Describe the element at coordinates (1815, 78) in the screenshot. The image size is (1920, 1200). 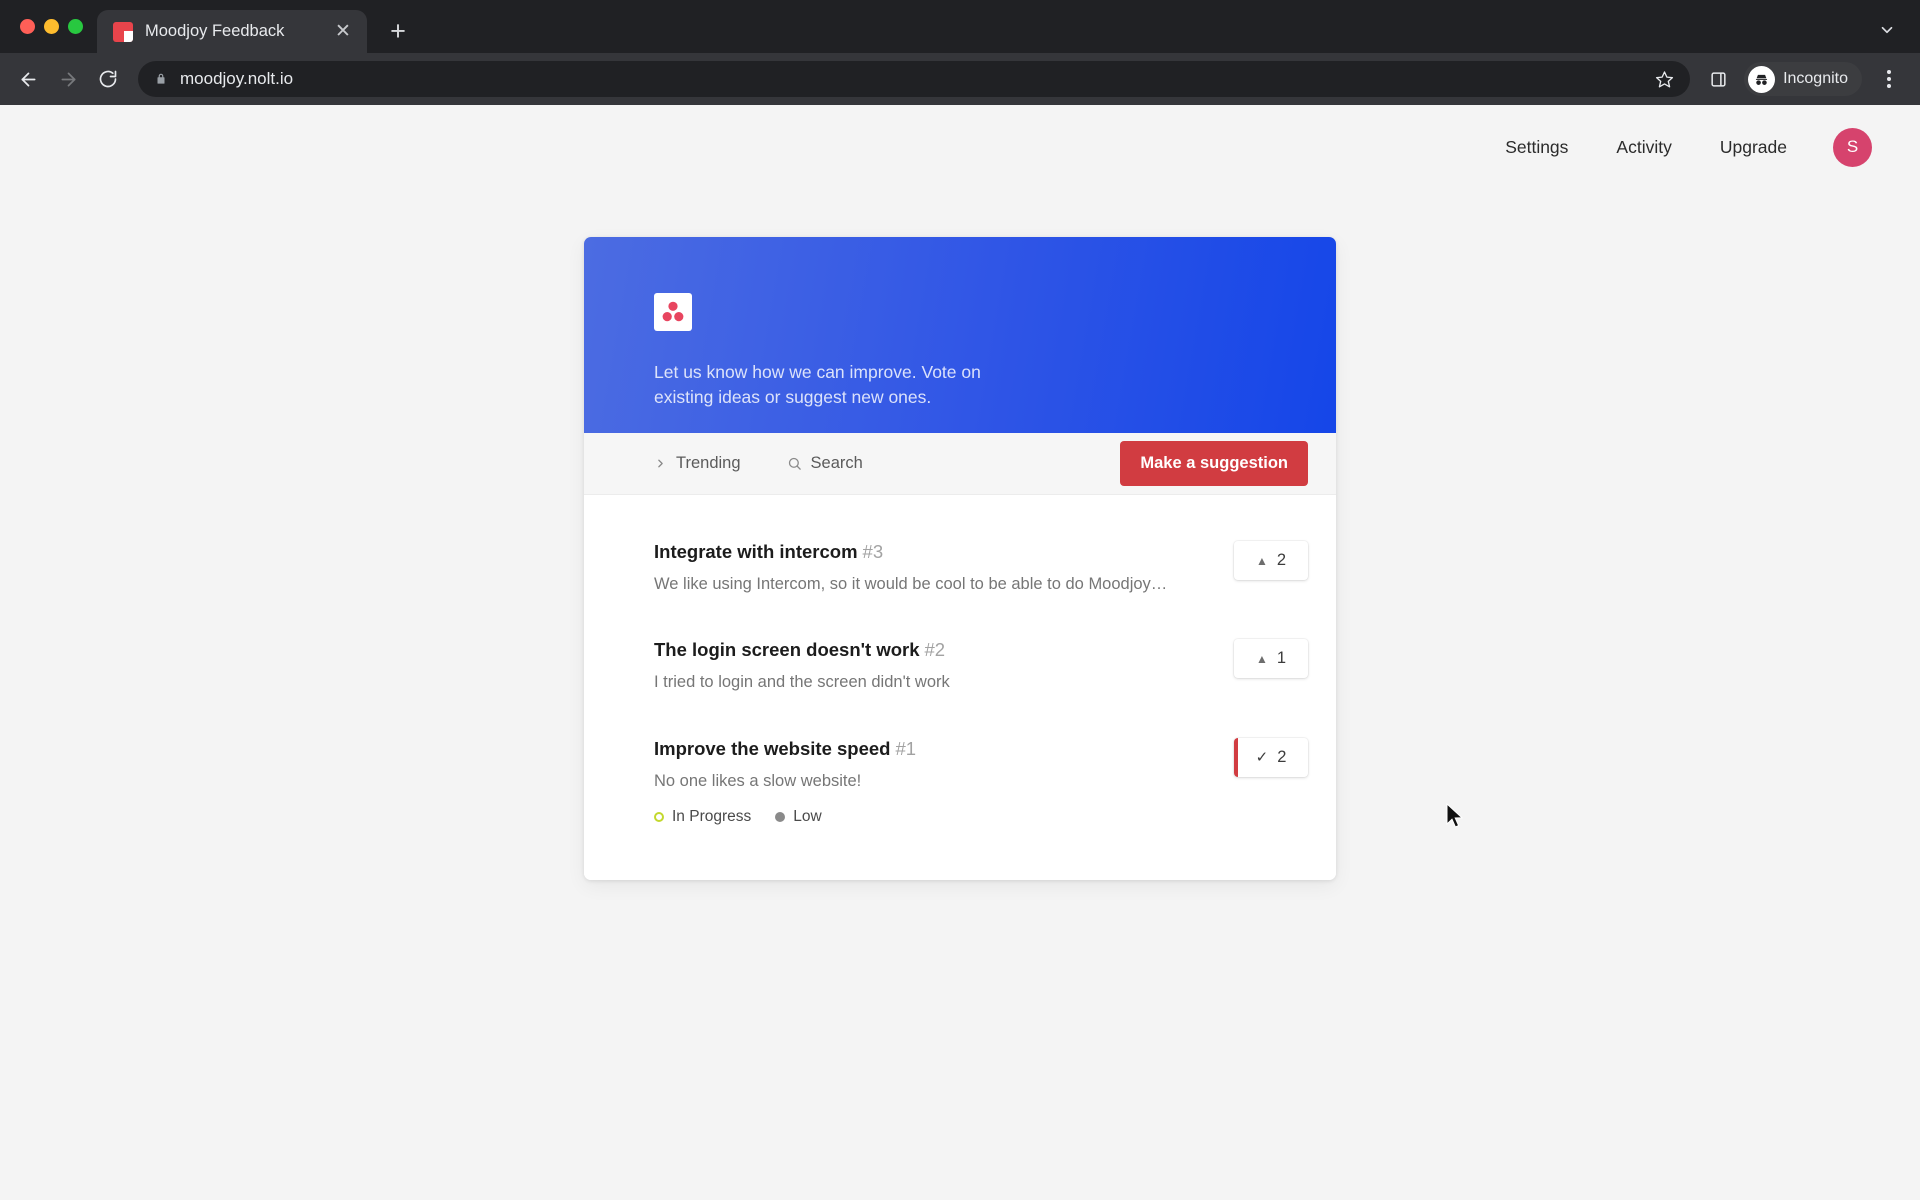
I see `profile-label: Incognito` at that location.